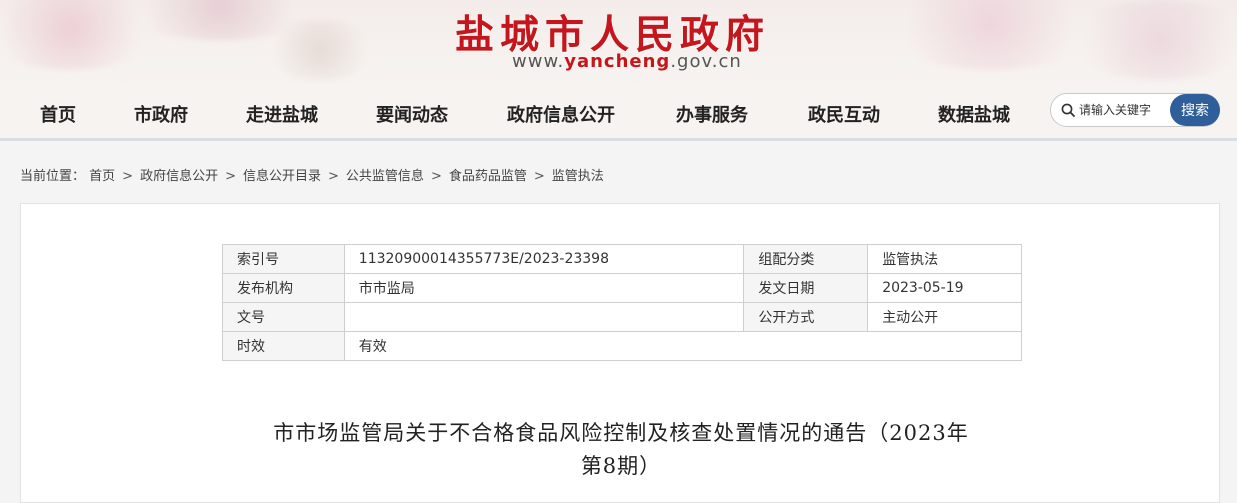 Image resolution: width=1237 pixels, height=503 pixels. Describe the element at coordinates (412, 114) in the screenshot. I see `nav-item-news: 要闻动态` at that location.